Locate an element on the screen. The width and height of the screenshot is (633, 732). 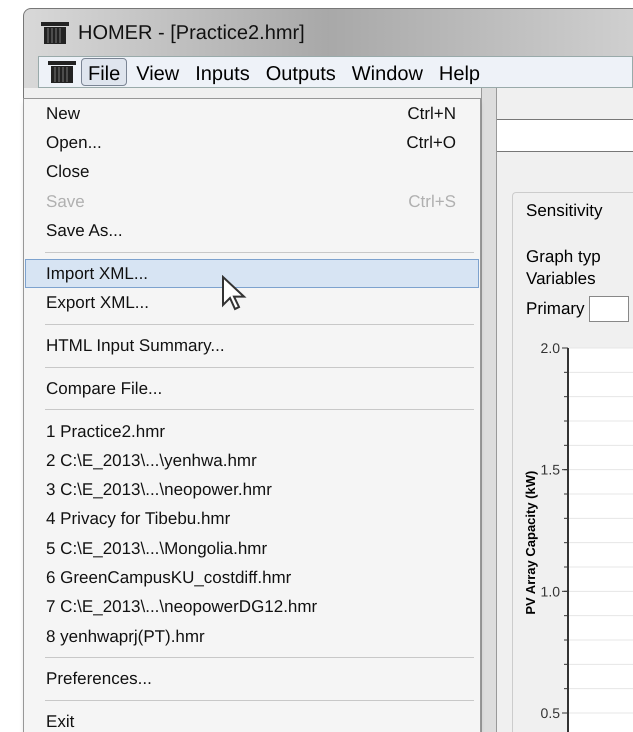
y-axis-label: PV Array Capacity (kW) is located at coordinates (530, 542).